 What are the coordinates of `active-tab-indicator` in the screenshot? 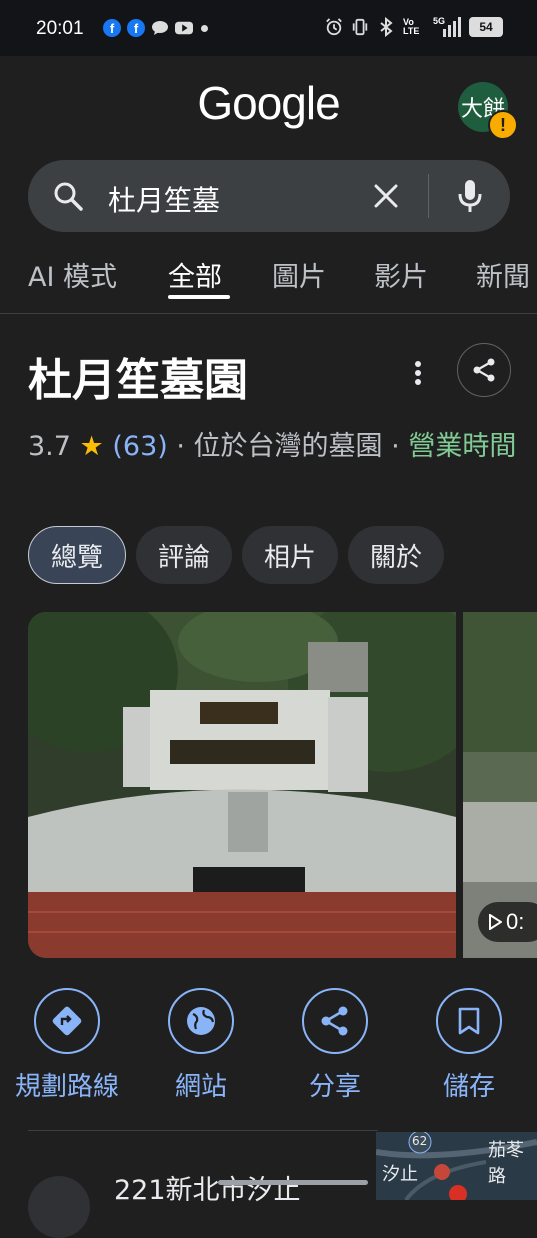 It's located at (199, 297).